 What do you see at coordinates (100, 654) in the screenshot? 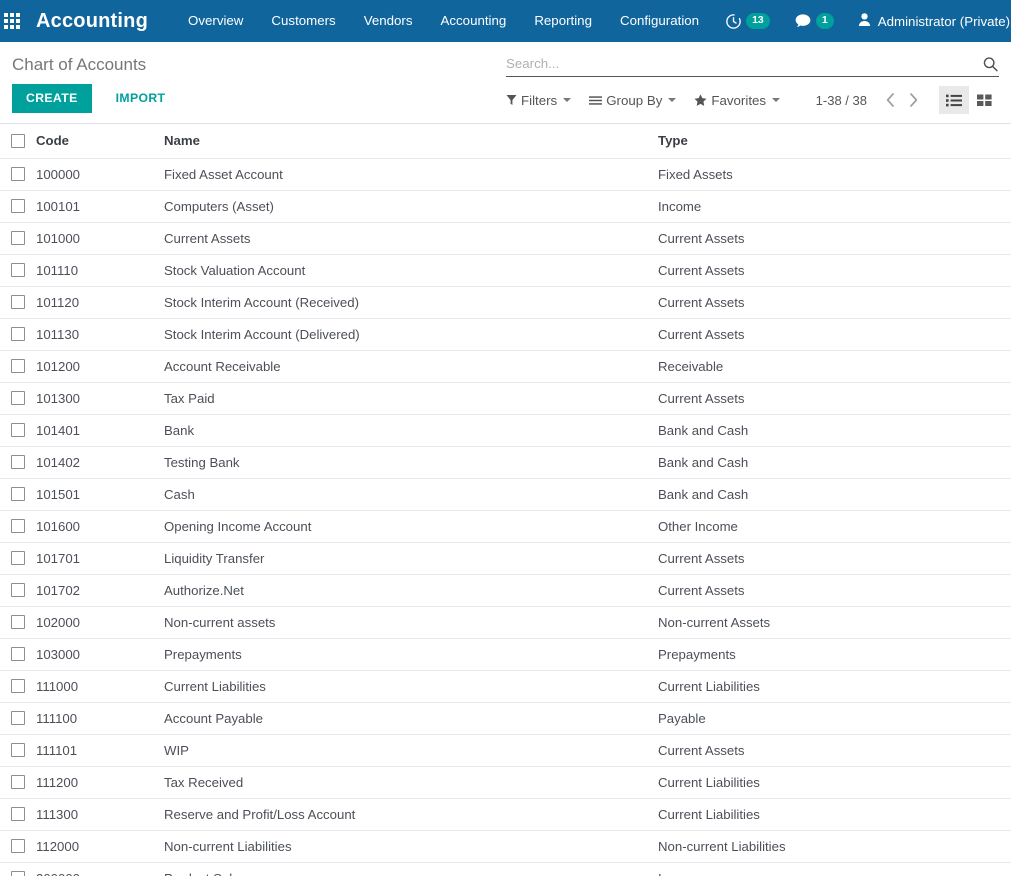
I see `cell-code: 103000` at bounding box center [100, 654].